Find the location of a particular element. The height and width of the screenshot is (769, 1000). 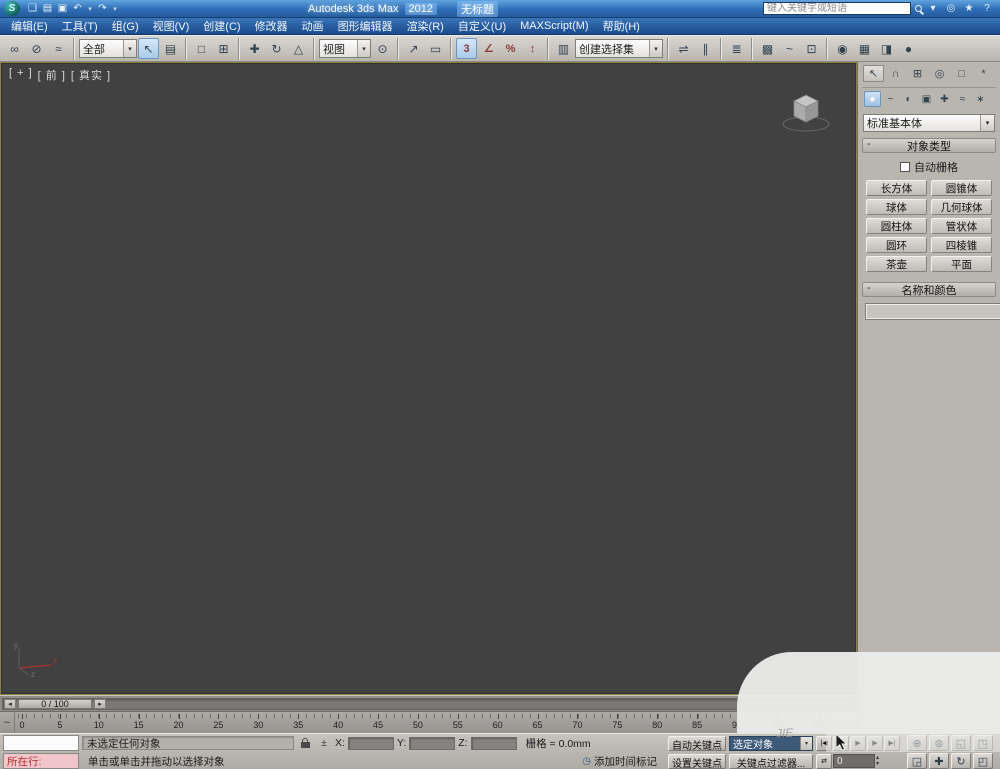

menu-item: 视图(V) is located at coordinates (171, 26).